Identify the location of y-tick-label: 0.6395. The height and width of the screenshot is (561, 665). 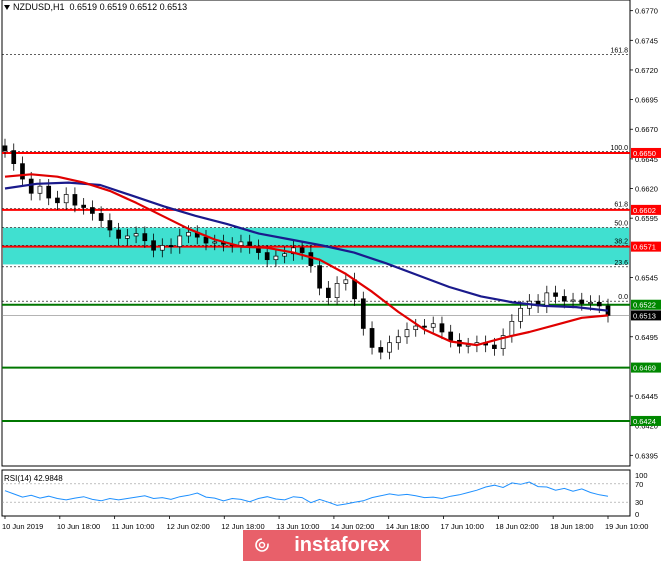
(646, 455).